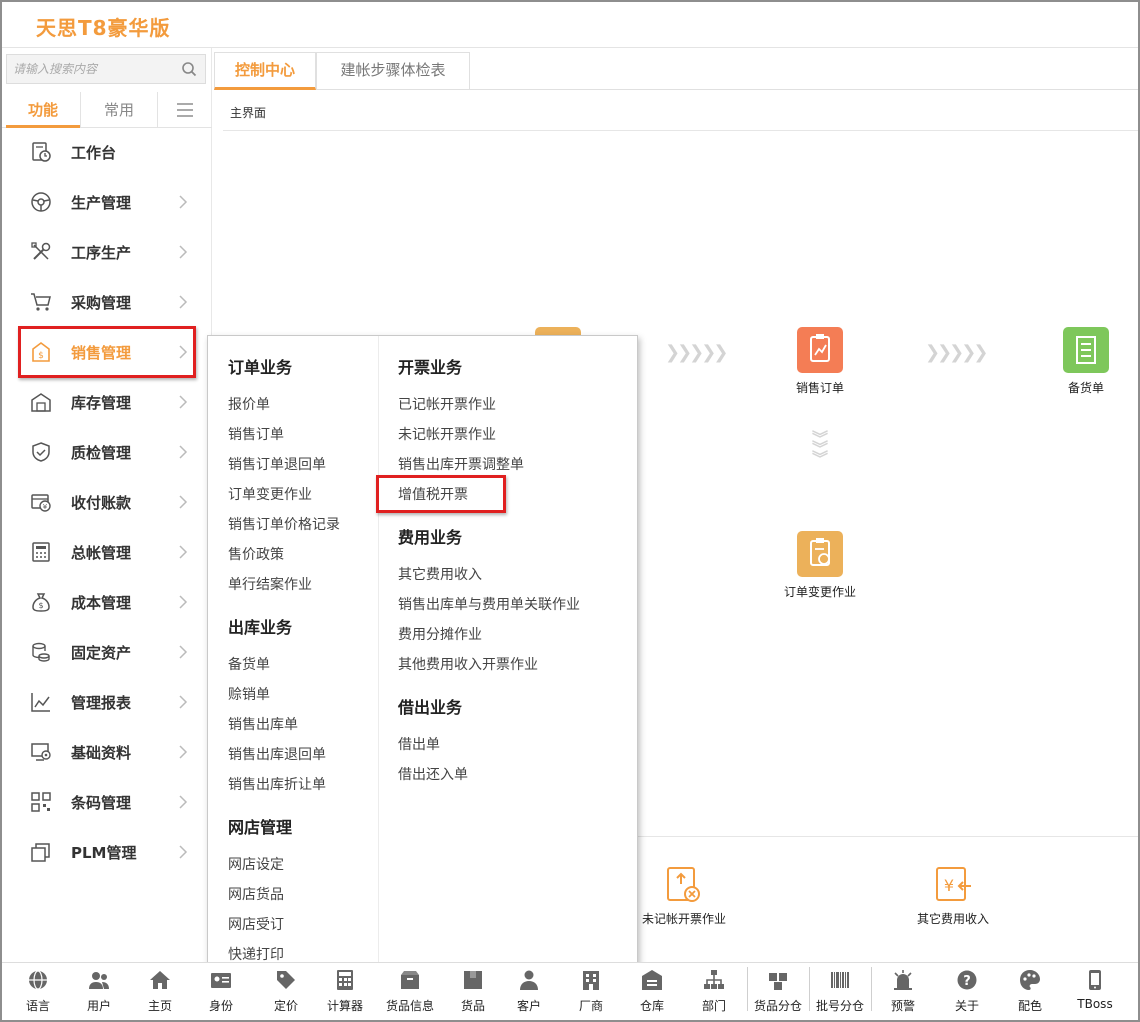 The height and width of the screenshot is (1022, 1140). What do you see at coordinates (107, 852) in the screenshot?
I see `sidebar-item-plm: PLM管理` at bounding box center [107, 852].